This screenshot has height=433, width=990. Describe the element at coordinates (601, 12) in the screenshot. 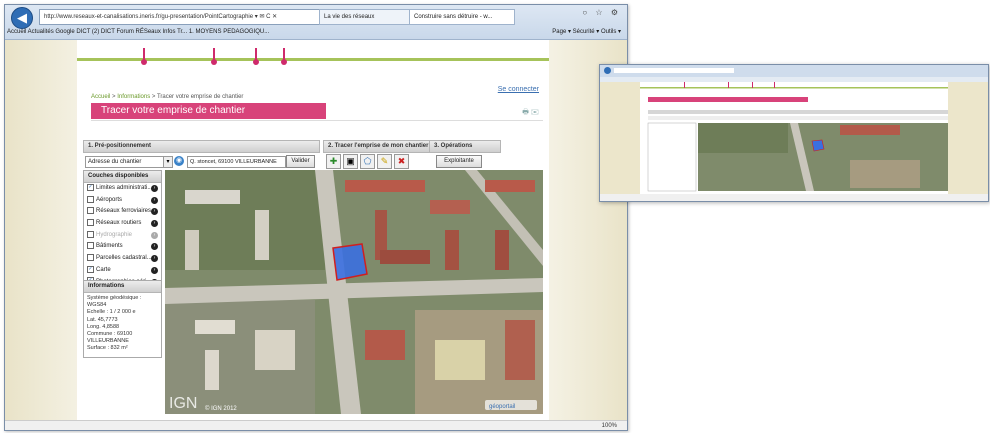

I see `window-controls: ○ ☆ ⚙` at that location.